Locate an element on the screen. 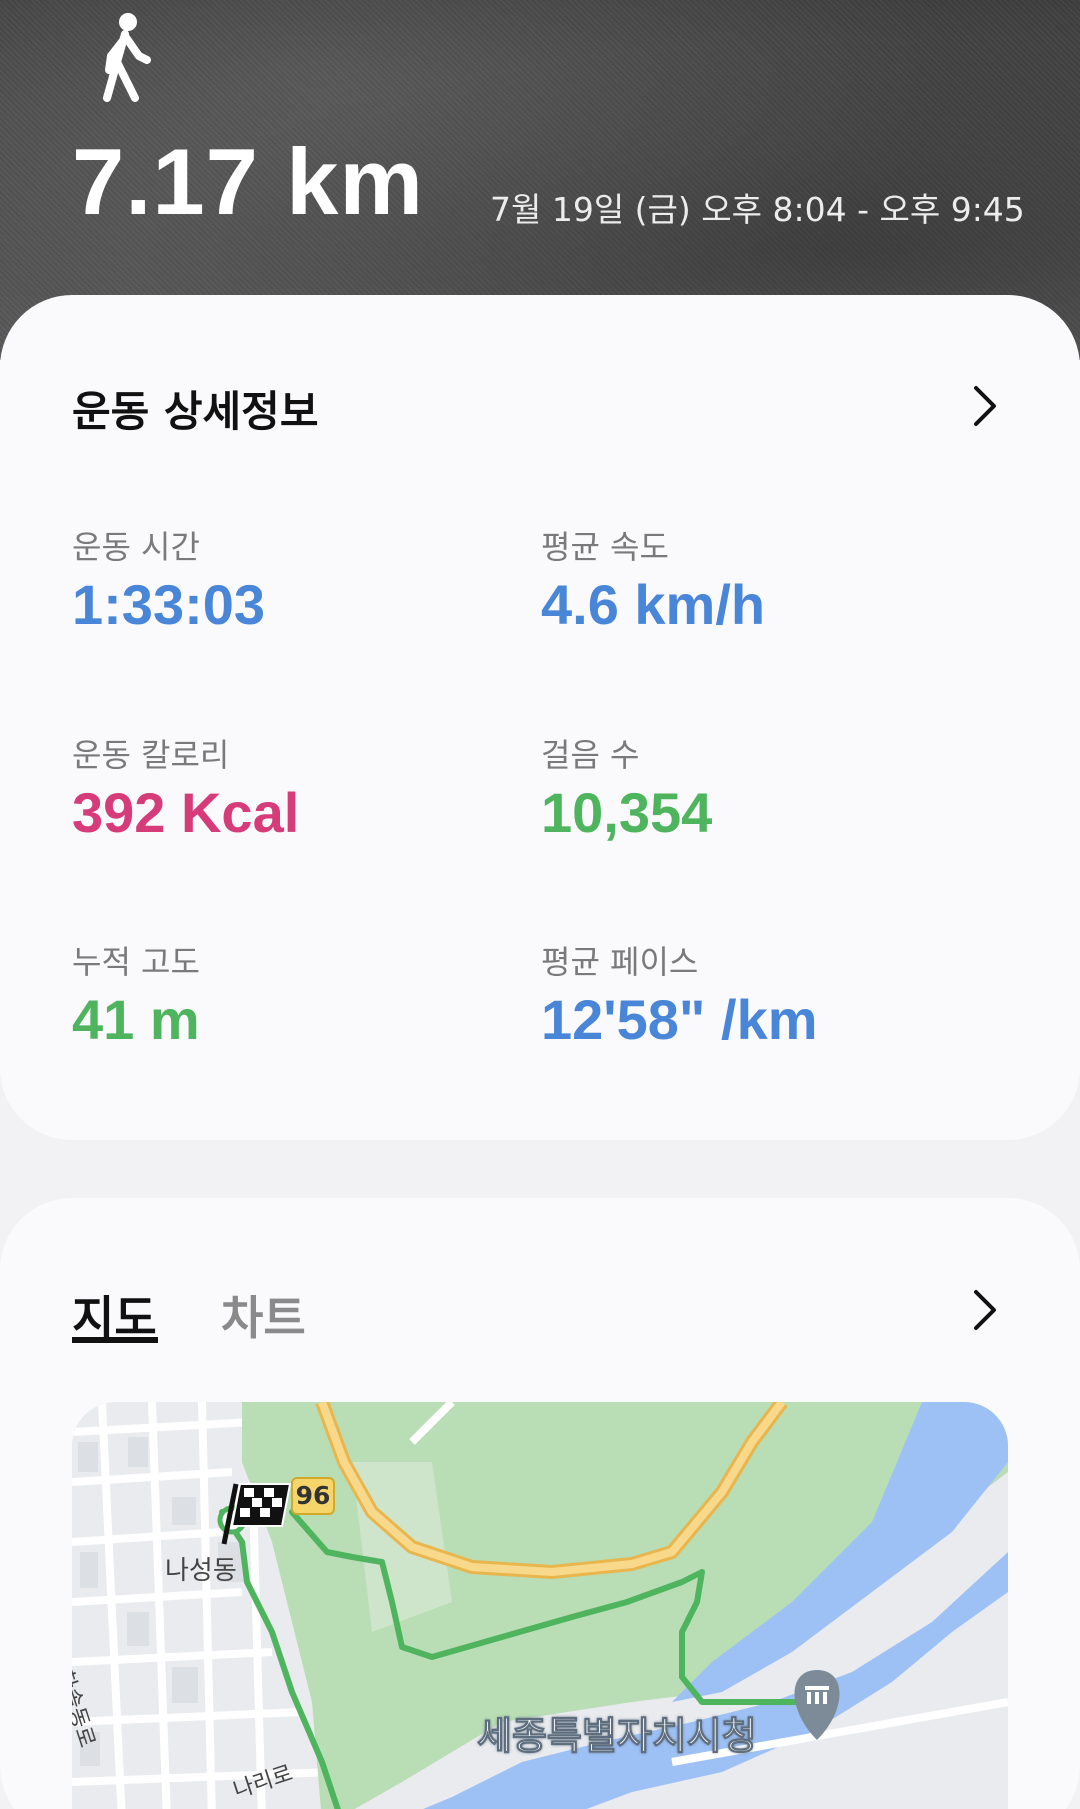 This screenshot has width=1080, height=1809. walk-icon is located at coordinates (127, 57).